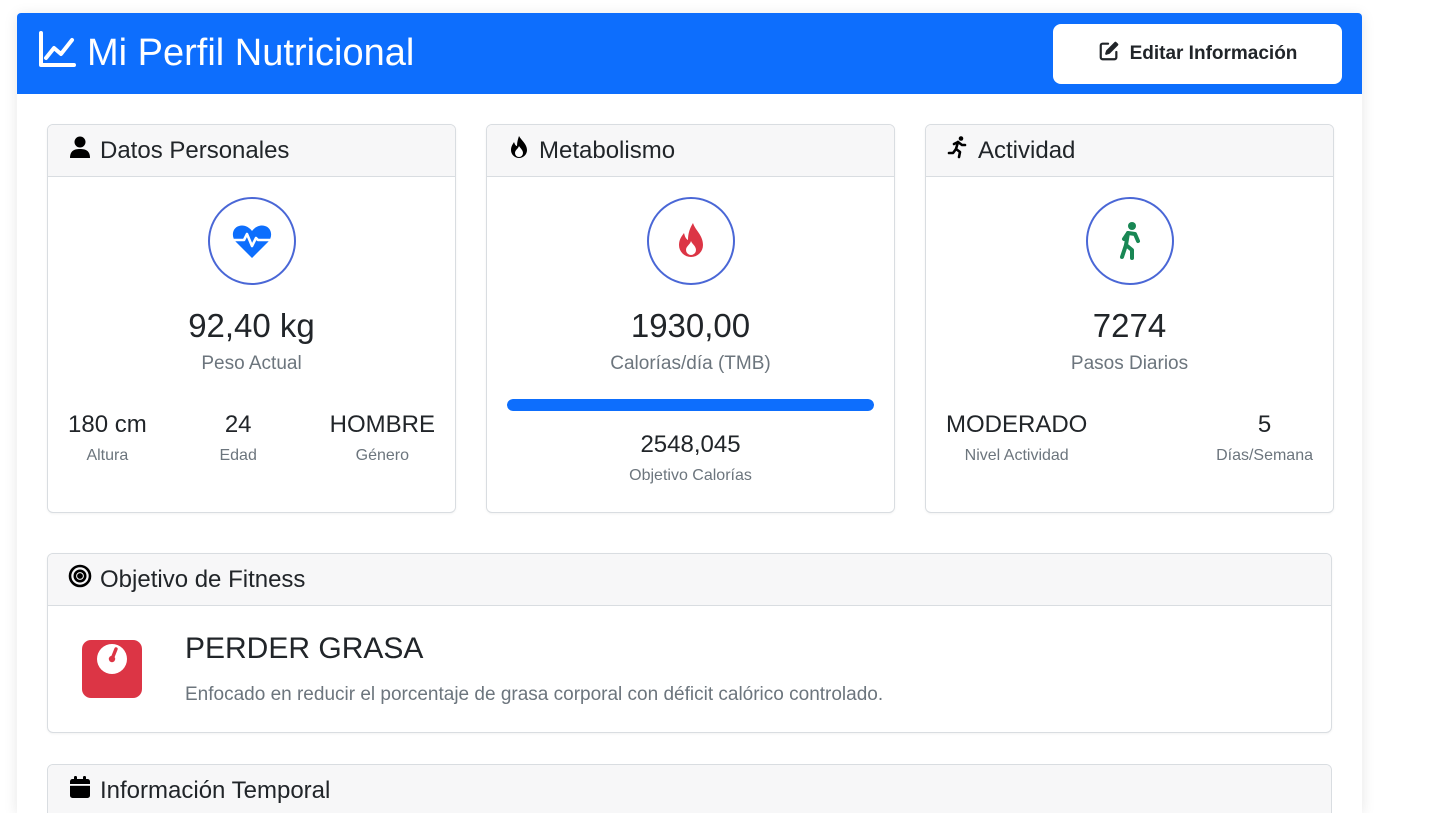 This screenshot has height=813, width=1443. Describe the element at coordinates (958, 150) in the screenshot. I see `running-icon` at that location.